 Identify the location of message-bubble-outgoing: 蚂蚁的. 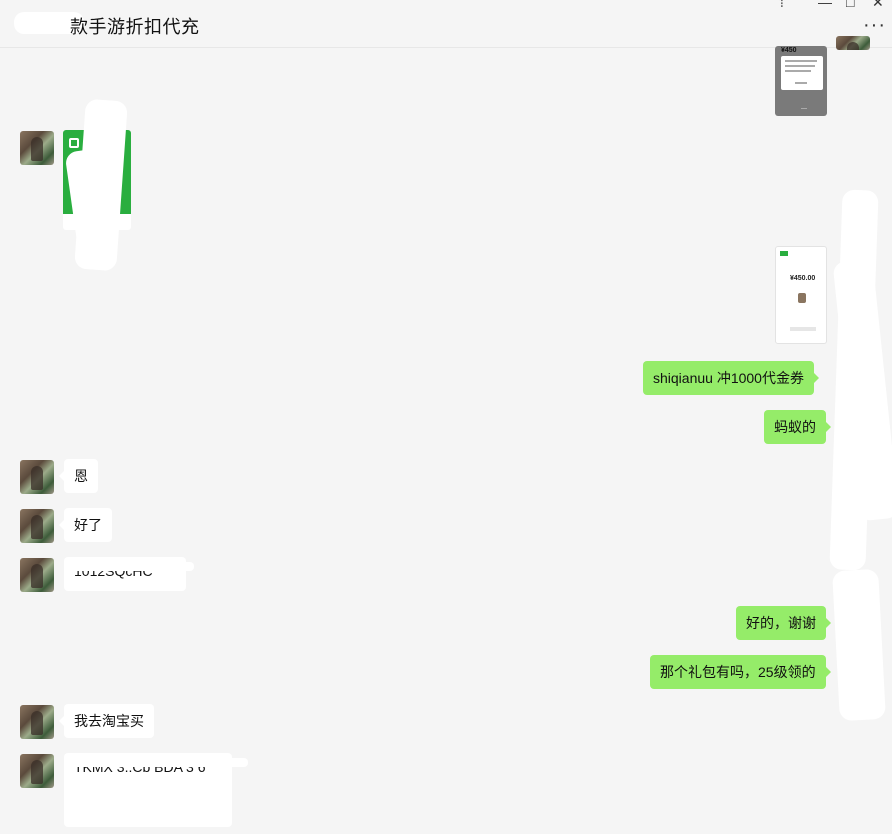
(797, 427).